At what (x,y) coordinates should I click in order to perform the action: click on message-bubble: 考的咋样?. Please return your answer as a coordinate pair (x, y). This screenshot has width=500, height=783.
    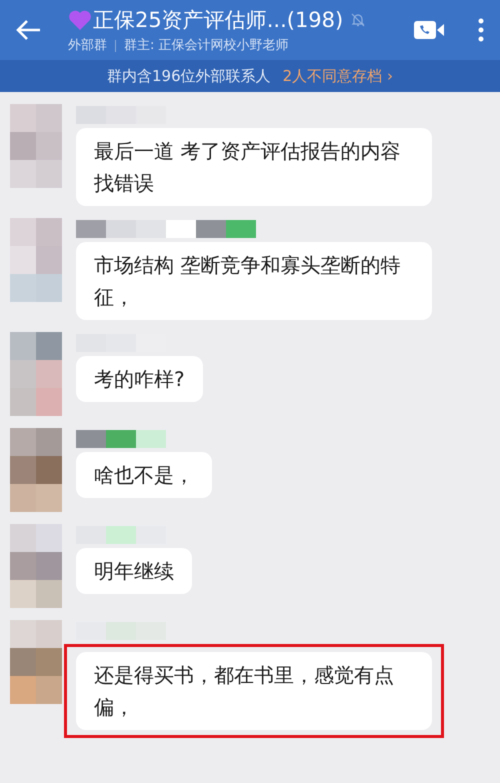
    Looking at the image, I should click on (139, 379).